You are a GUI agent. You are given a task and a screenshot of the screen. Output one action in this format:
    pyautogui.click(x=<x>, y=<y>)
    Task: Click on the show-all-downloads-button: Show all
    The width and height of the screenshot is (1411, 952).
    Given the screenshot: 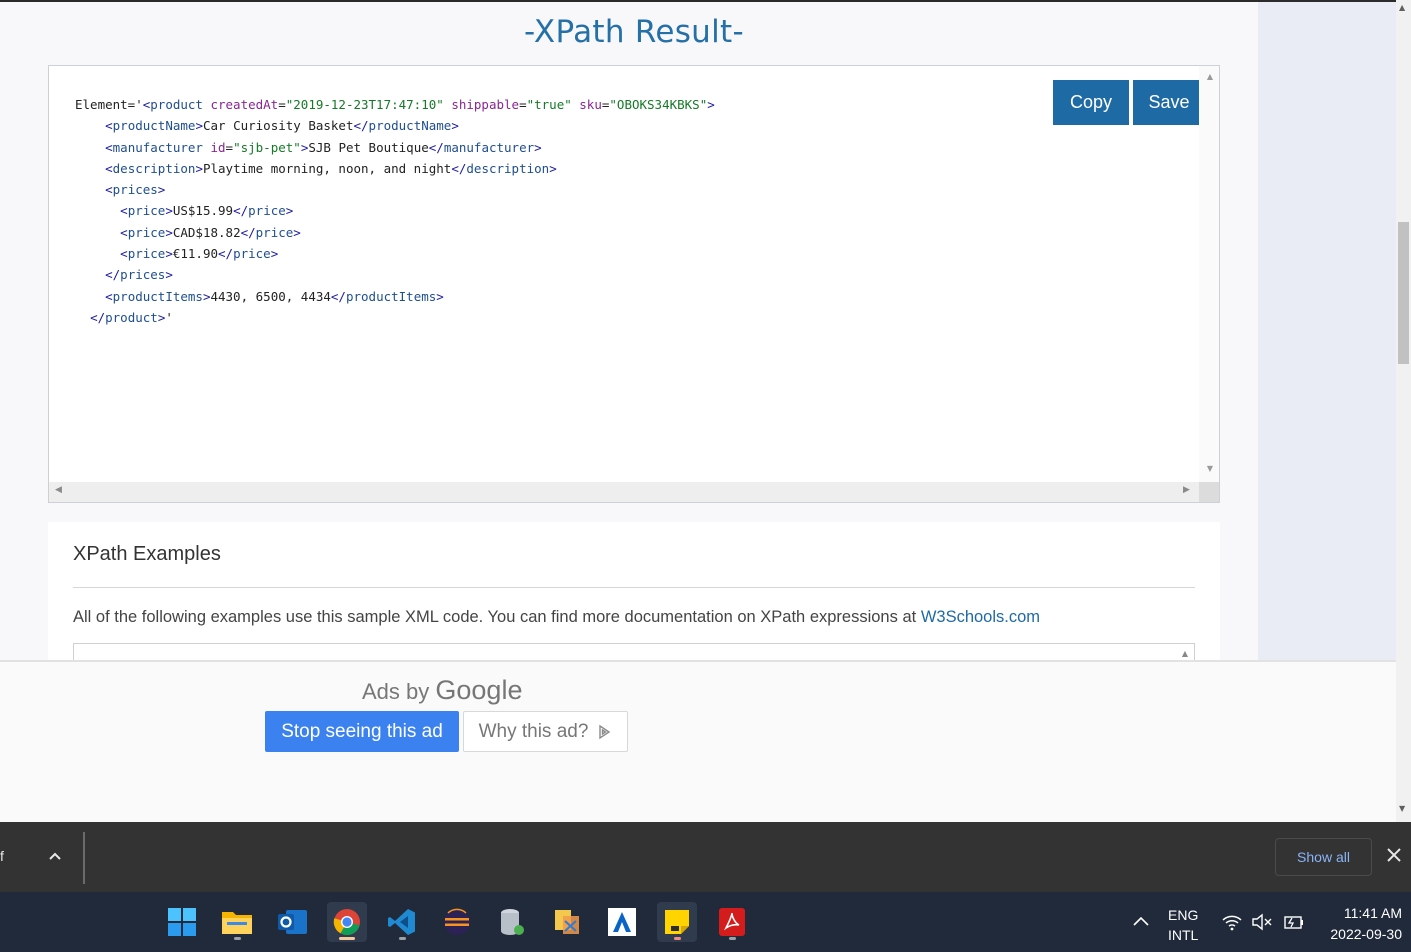 What is the action you would take?
    pyautogui.click(x=1323, y=857)
    